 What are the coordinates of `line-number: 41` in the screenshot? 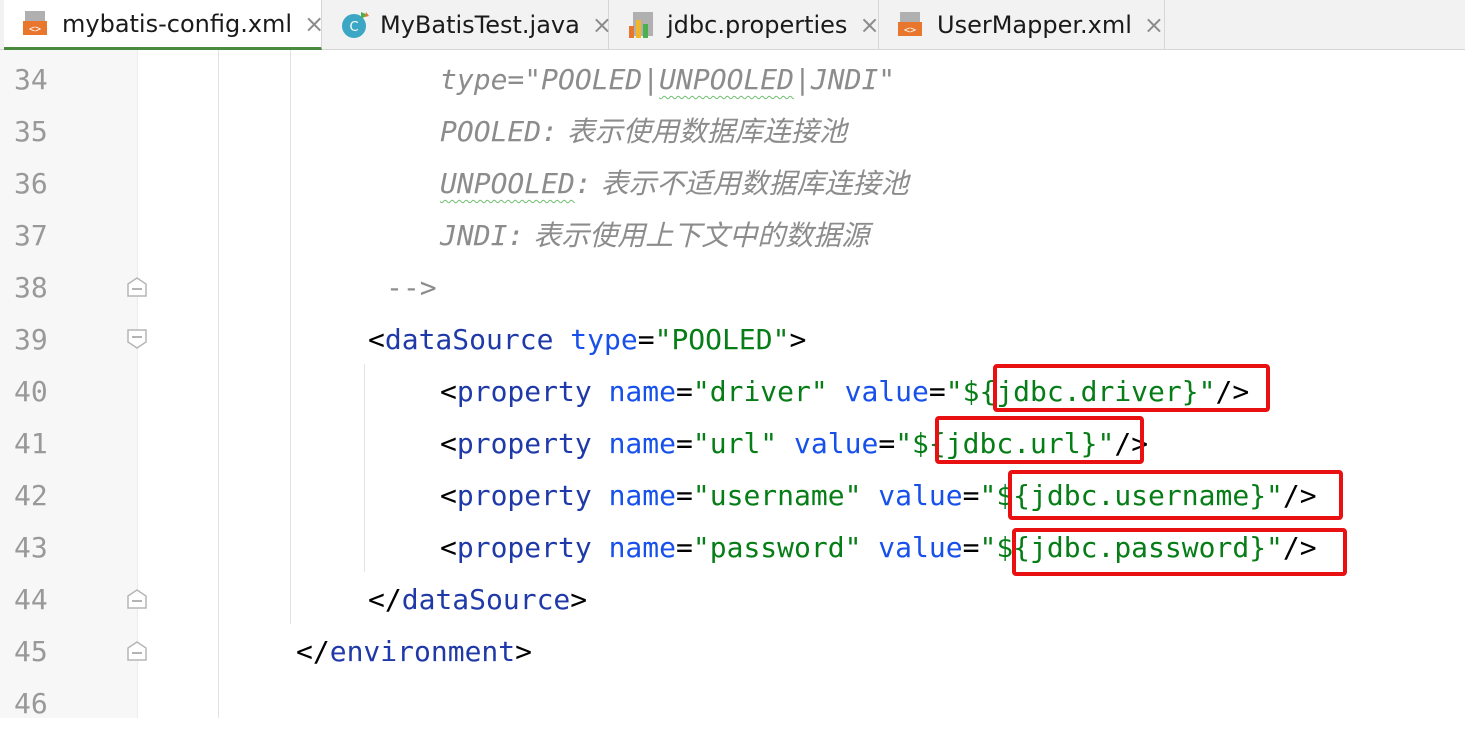 It's located at (31, 443).